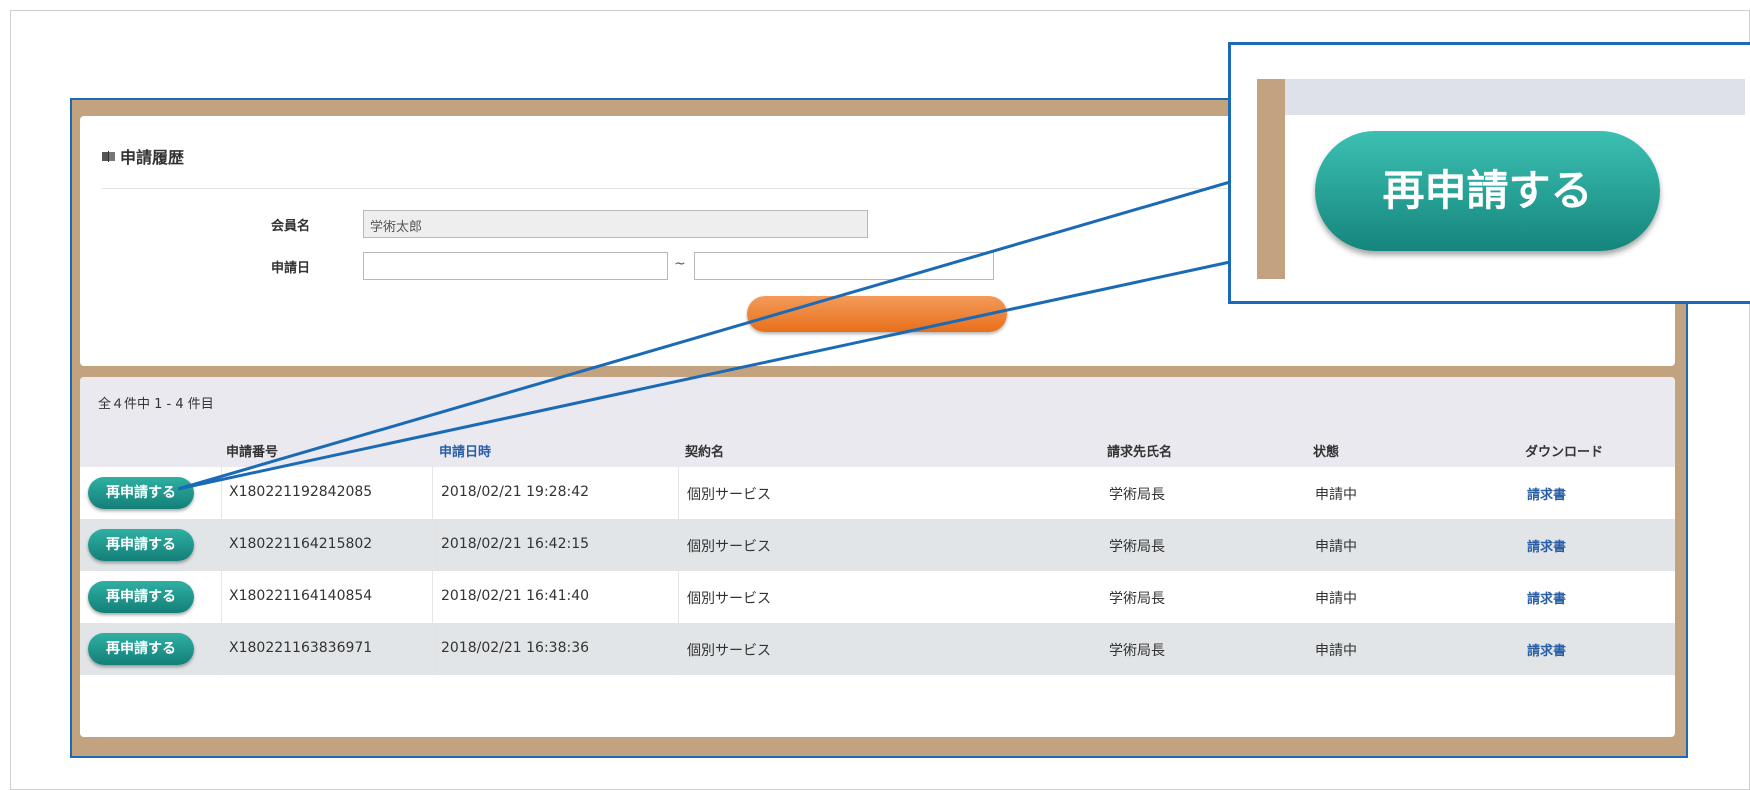 The image size is (1750, 790). What do you see at coordinates (877, 314) in the screenshot?
I see `search-button` at bounding box center [877, 314].